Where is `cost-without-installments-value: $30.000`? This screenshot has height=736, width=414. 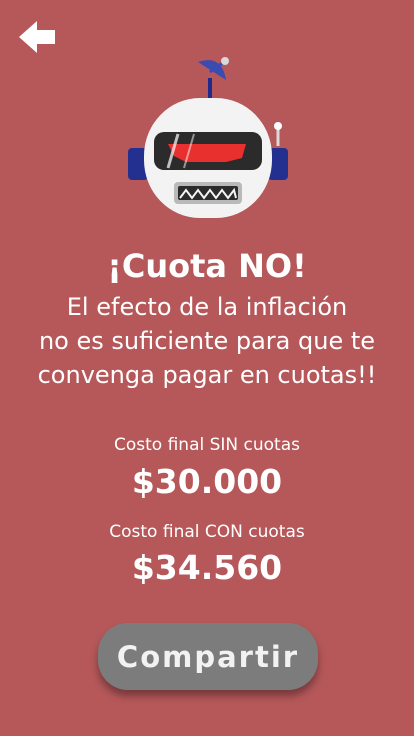
cost-without-installments-value: $30.000 is located at coordinates (207, 481).